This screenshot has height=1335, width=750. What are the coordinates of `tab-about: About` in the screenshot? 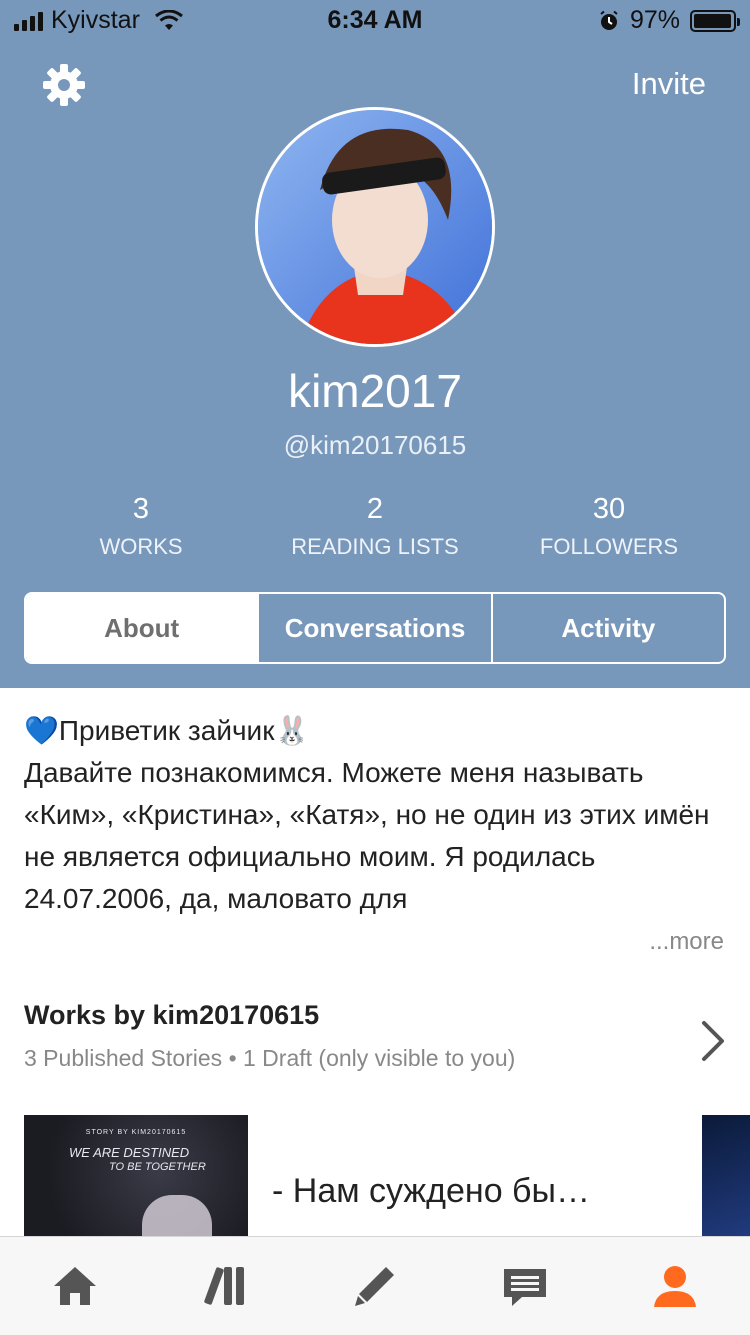 It's located at (142, 628).